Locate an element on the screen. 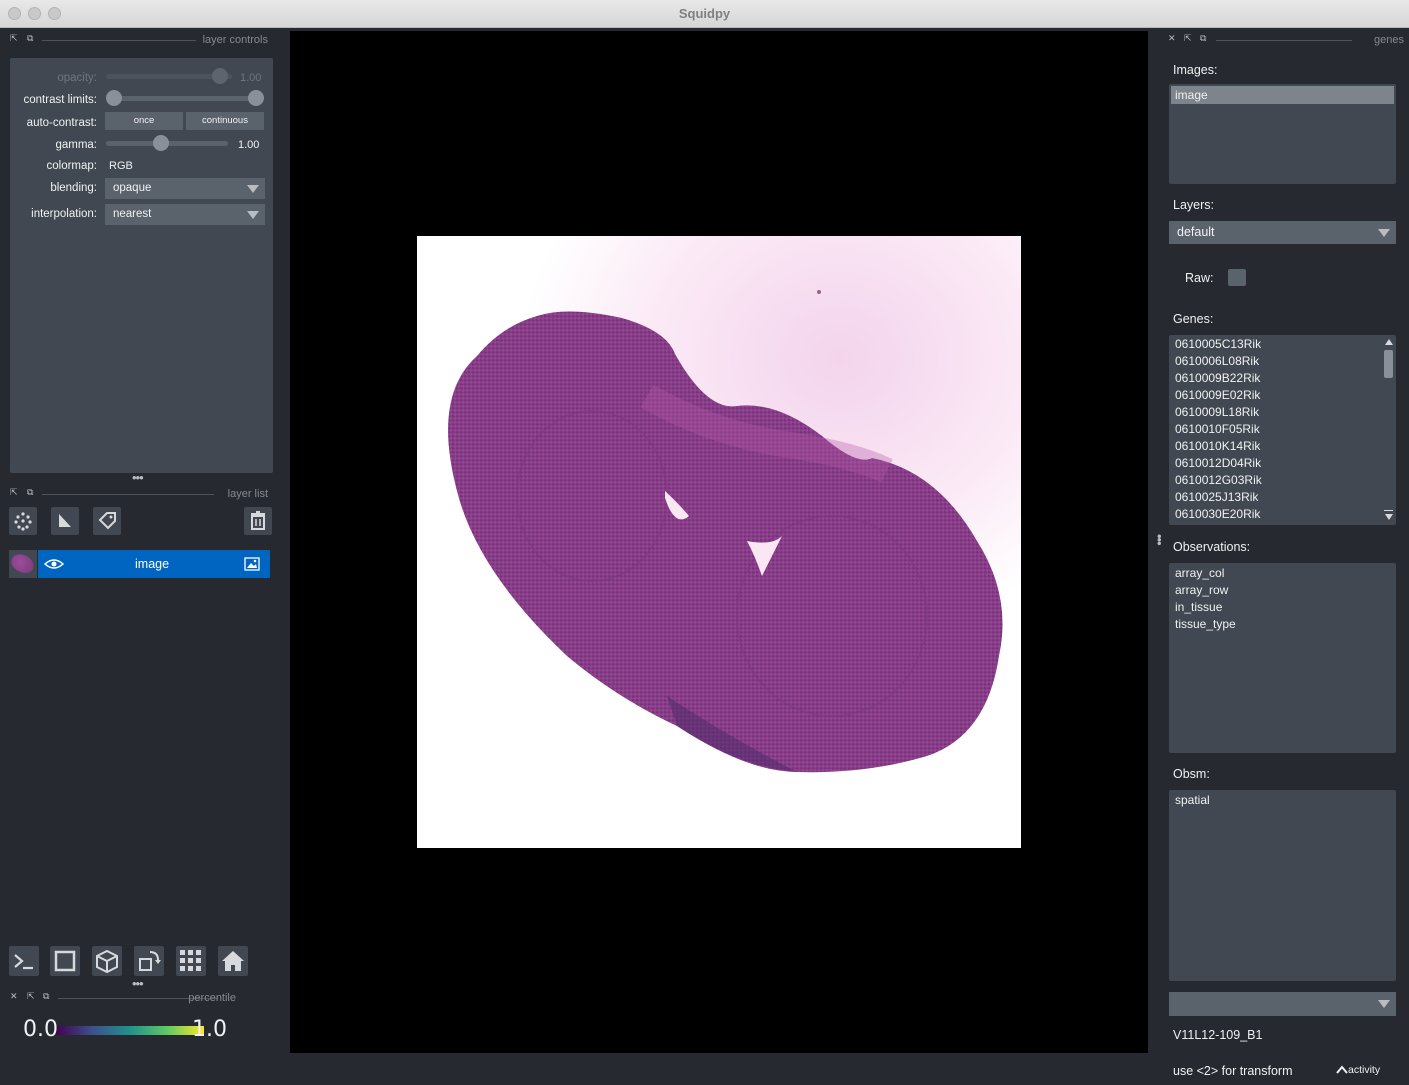 The height and width of the screenshot is (1085, 1409). activity-button: activity is located at coordinates (1358, 1070).